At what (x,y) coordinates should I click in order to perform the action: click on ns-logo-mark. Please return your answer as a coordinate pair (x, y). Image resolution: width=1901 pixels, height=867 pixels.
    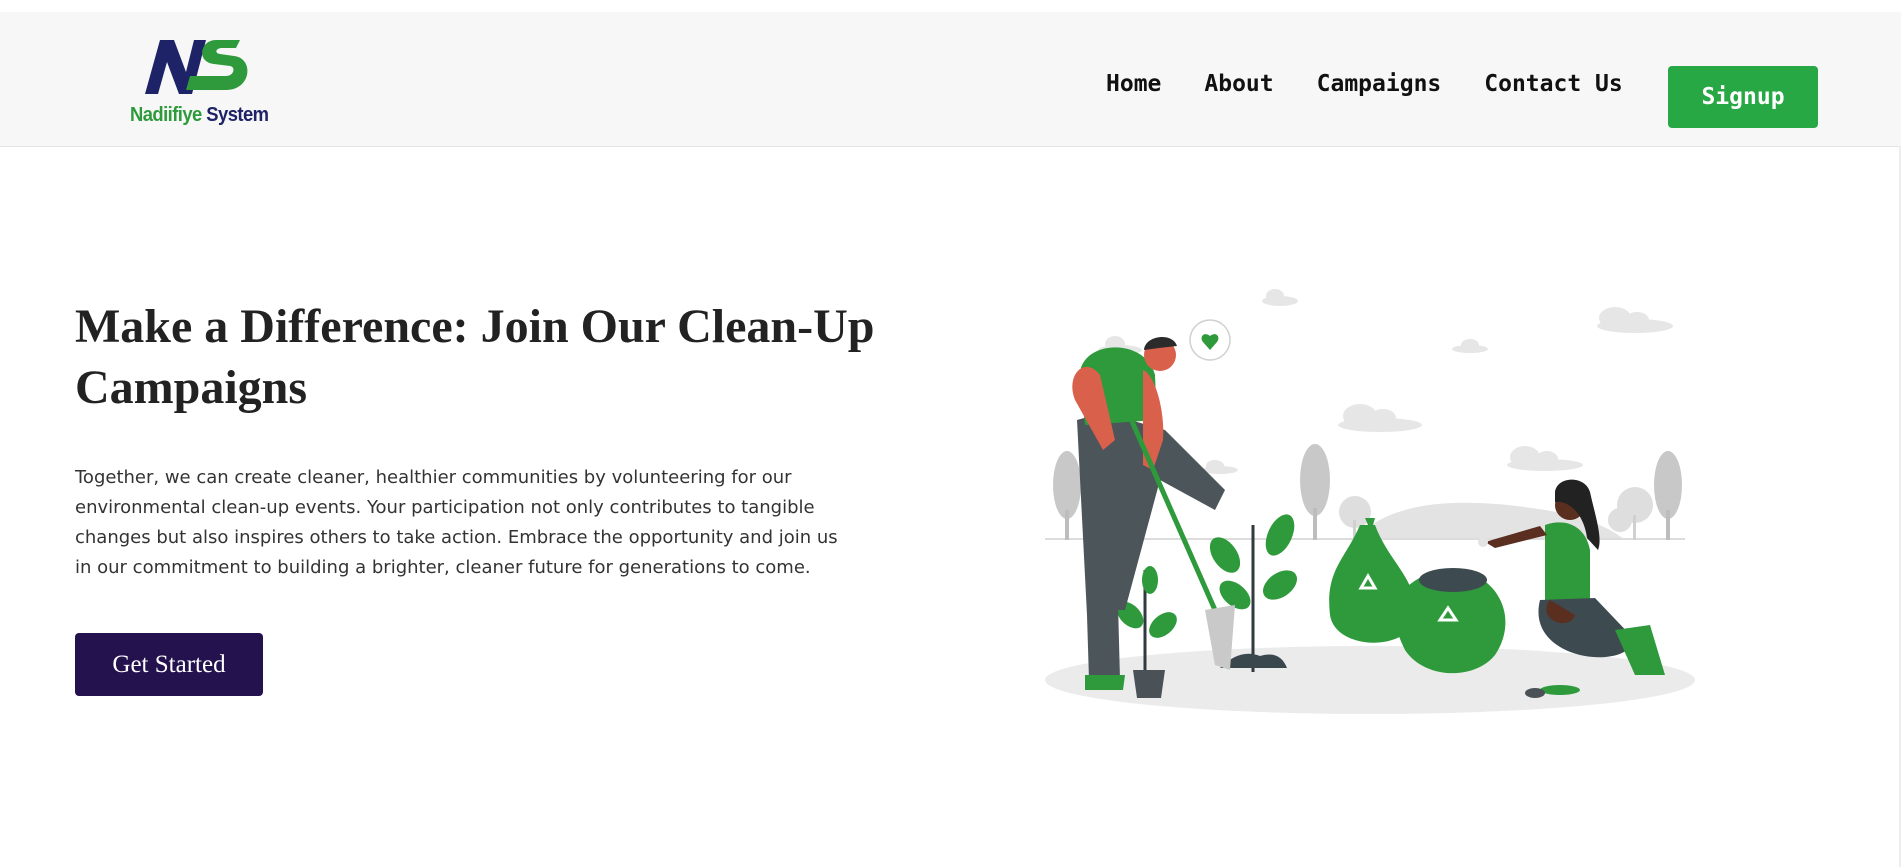
    Looking at the image, I should click on (196, 67).